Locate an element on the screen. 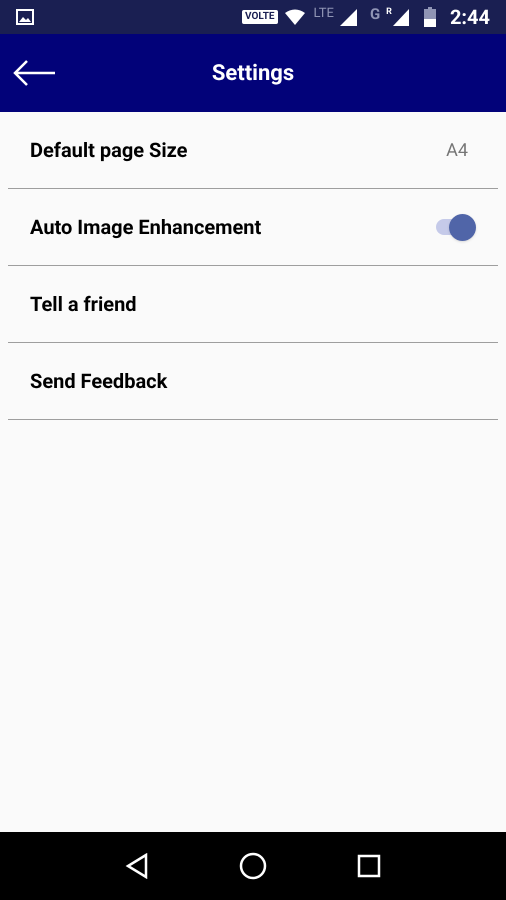  settings-row: Auto Image Enhancement is located at coordinates (253, 227).